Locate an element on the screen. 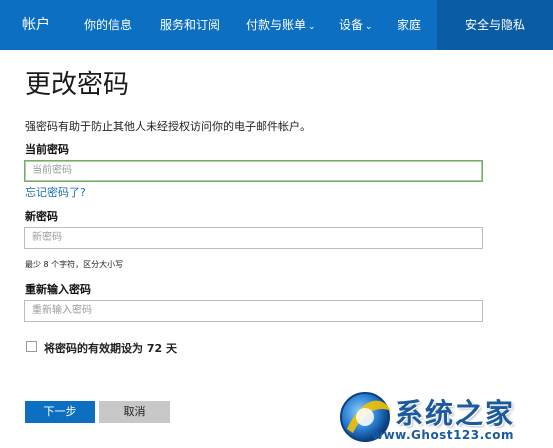 Image resolution: width=553 pixels, height=448 pixels. nav-item-devices: 设备 ⌄ is located at coordinates (356, 25).